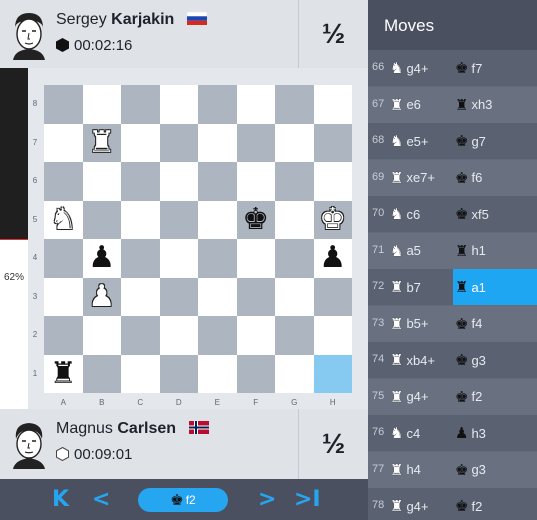  Describe the element at coordinates (332, 104) in the screenshot. I see `square-h8` at that location.